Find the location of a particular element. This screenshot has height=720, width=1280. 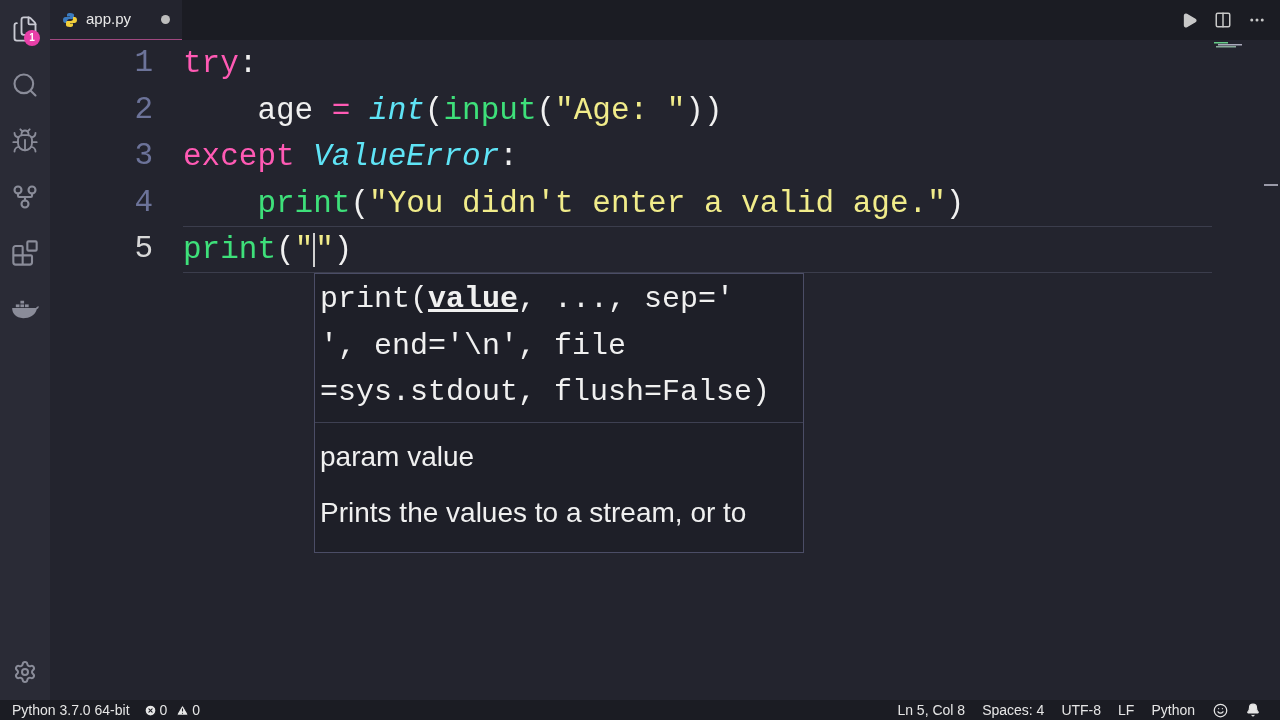

parameter-label: param value is located at coordinates (398, 456).